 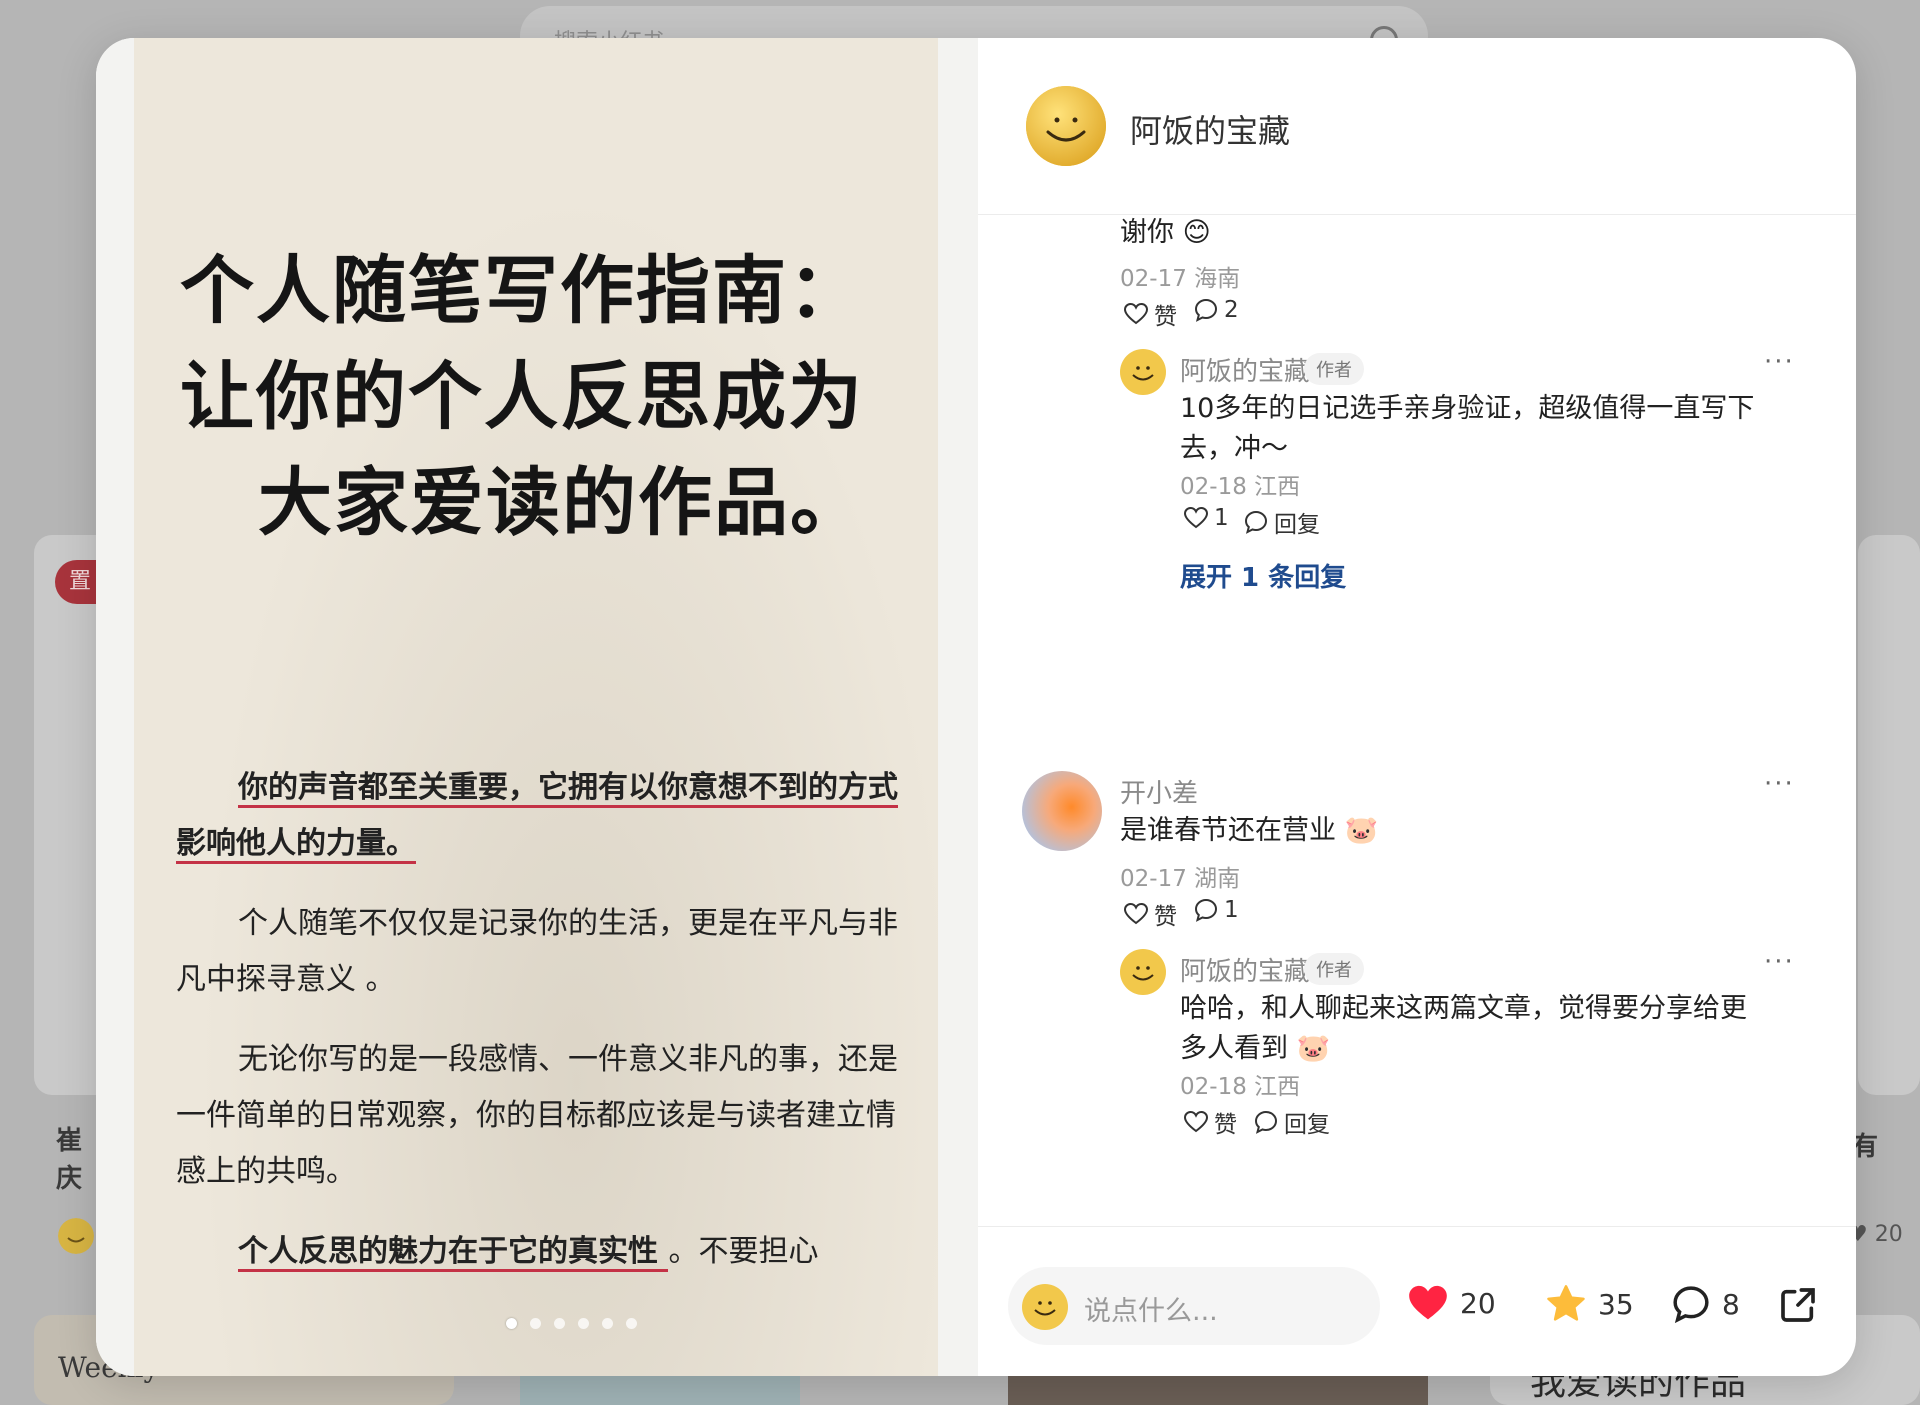 What do you see at coordinates (69, 1160) in the screenshot?
I see `background-card-left-title: 崔庆的国` at bounding box center [69, 1160].